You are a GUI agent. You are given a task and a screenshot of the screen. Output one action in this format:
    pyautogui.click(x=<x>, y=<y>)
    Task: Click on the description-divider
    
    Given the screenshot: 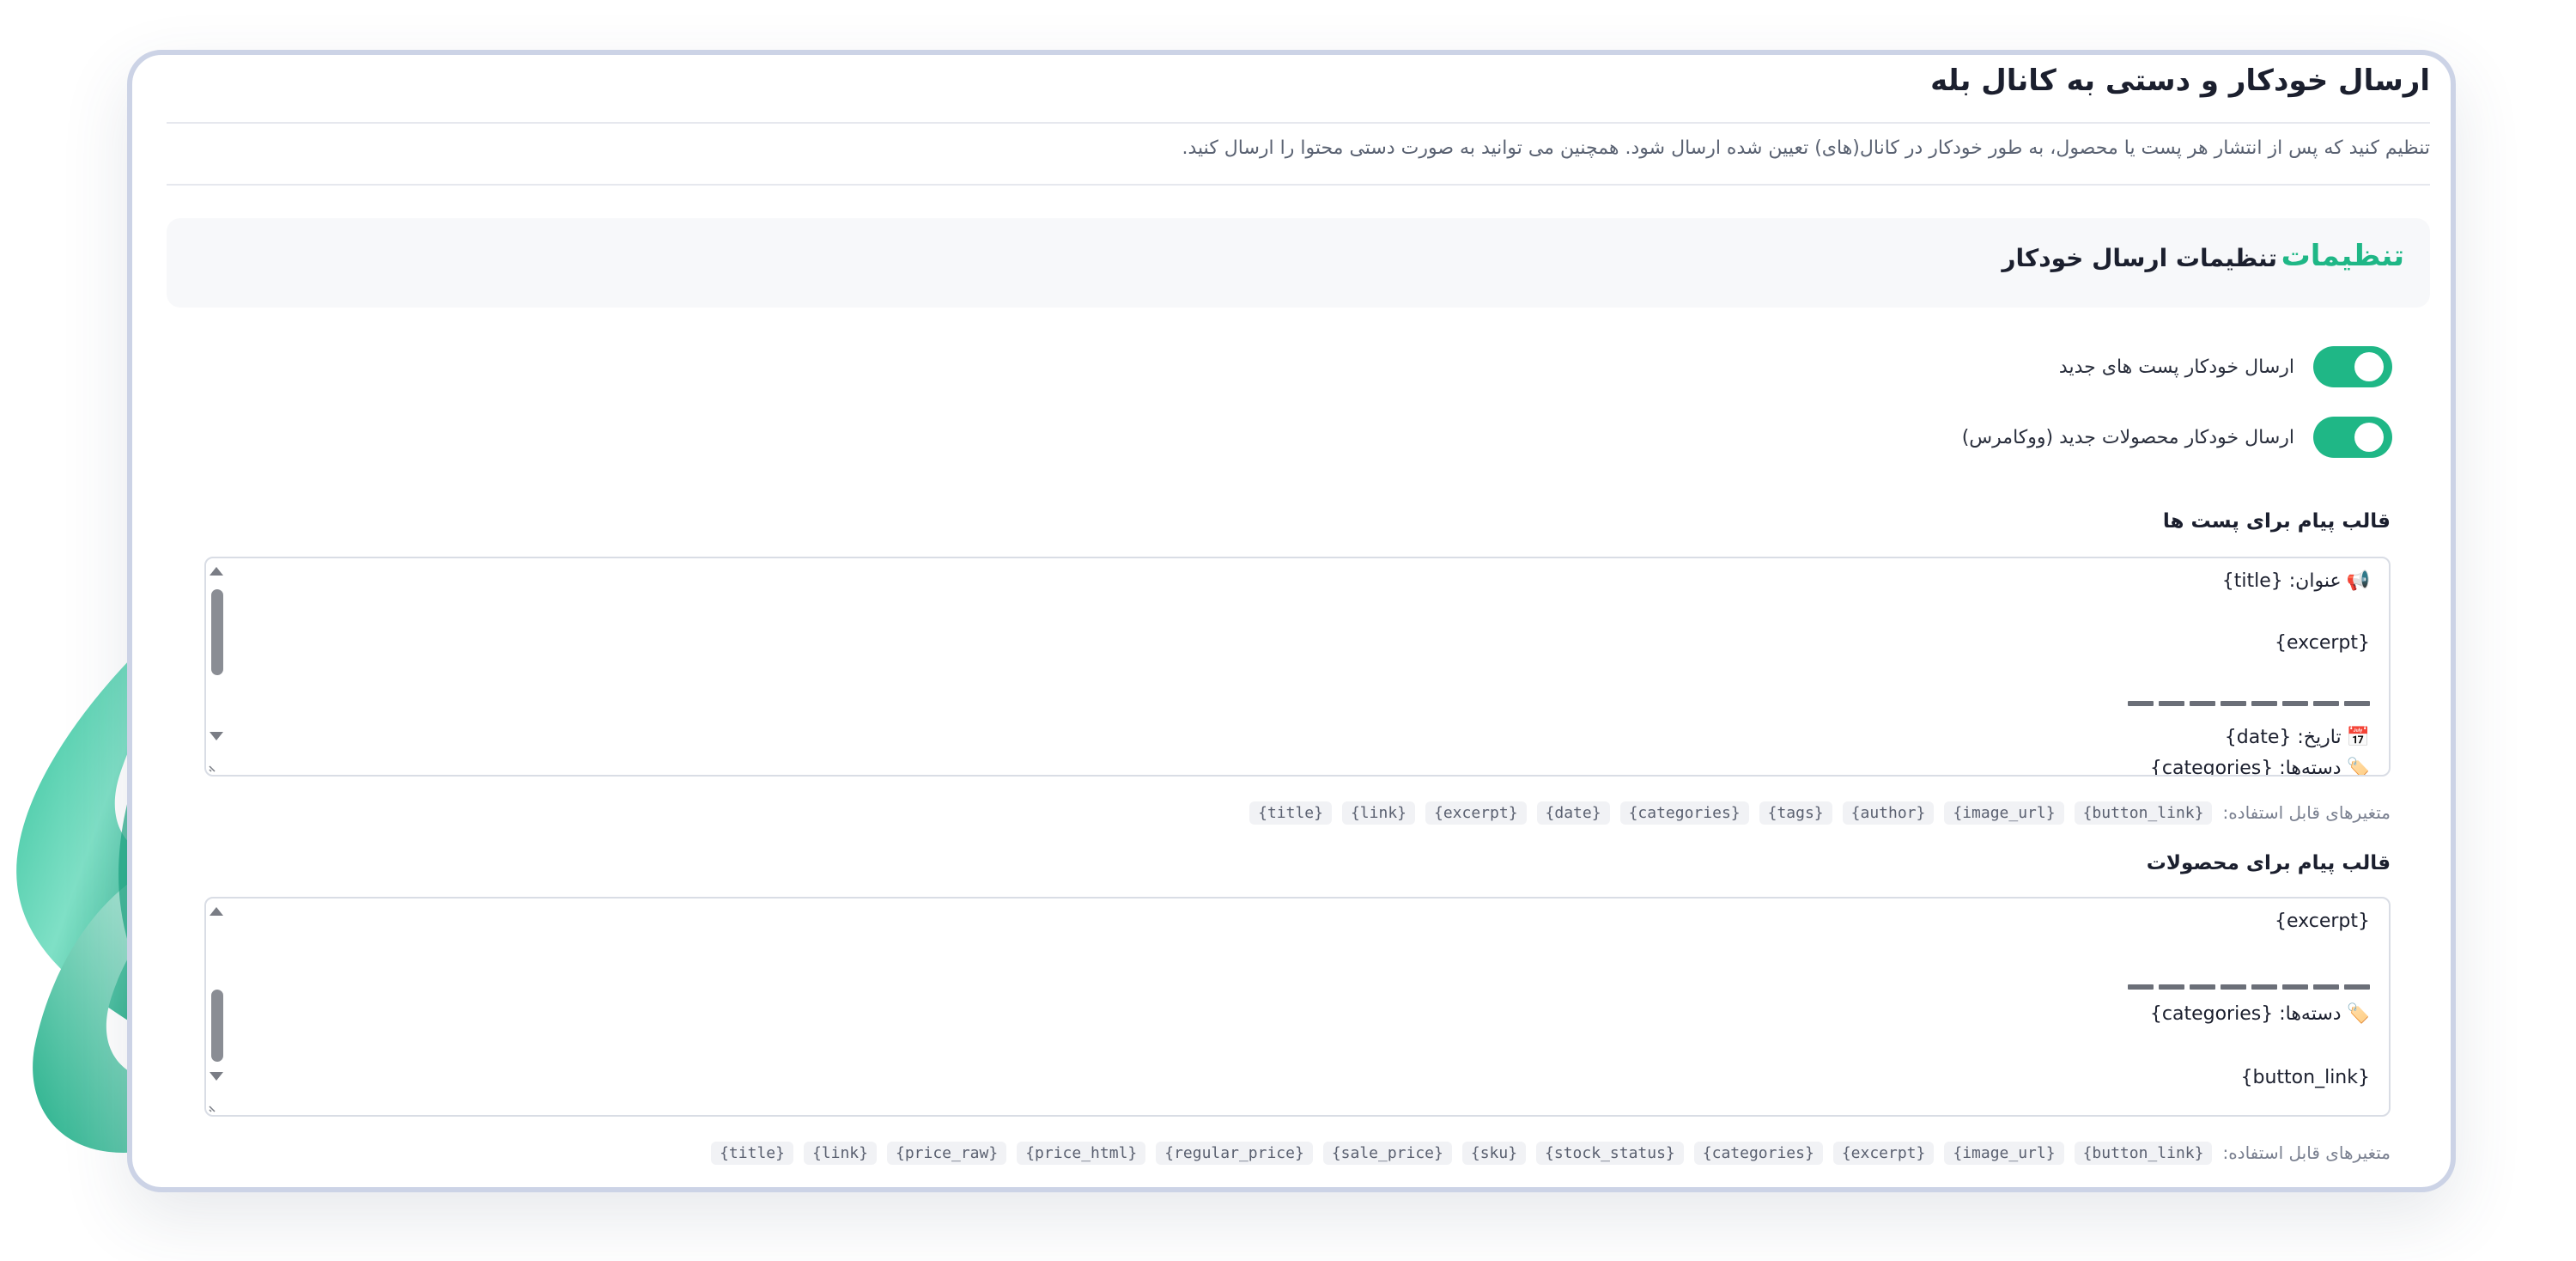 What is the action you would take?
    pyautogui.click(x=1298, y=185)
    